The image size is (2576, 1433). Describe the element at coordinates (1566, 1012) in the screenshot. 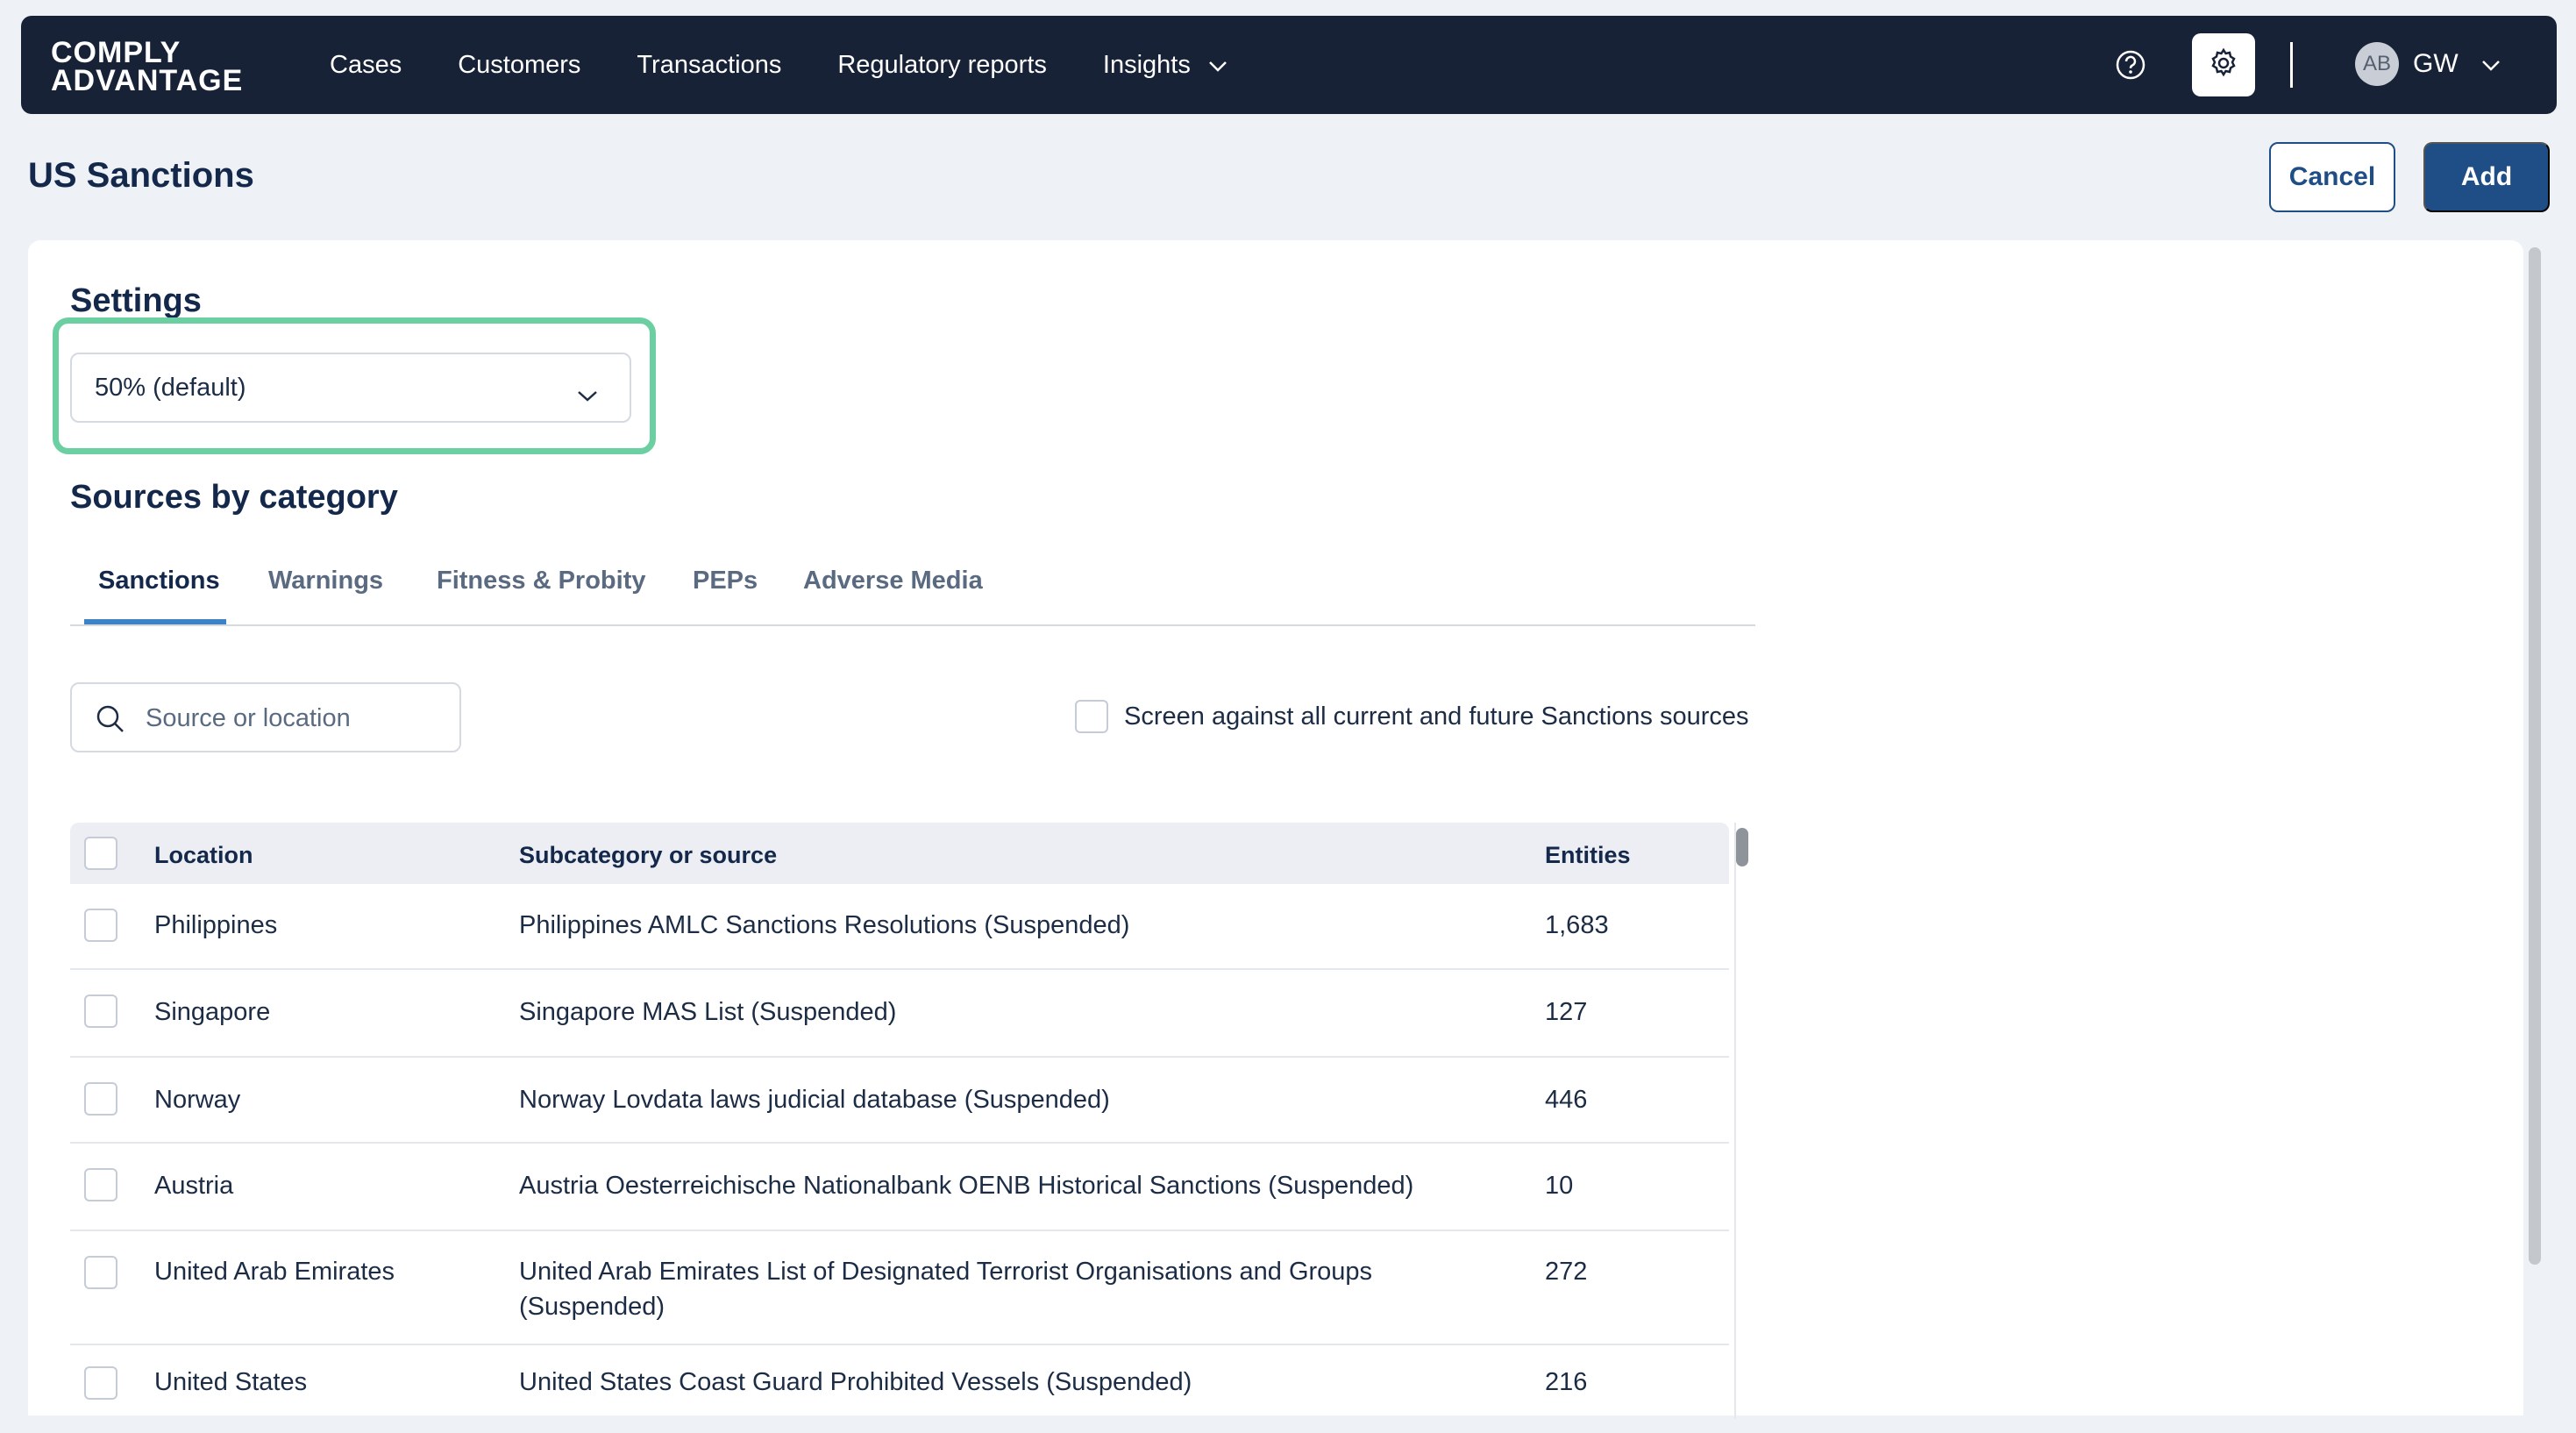

I see `row-entities: 127` at that location.